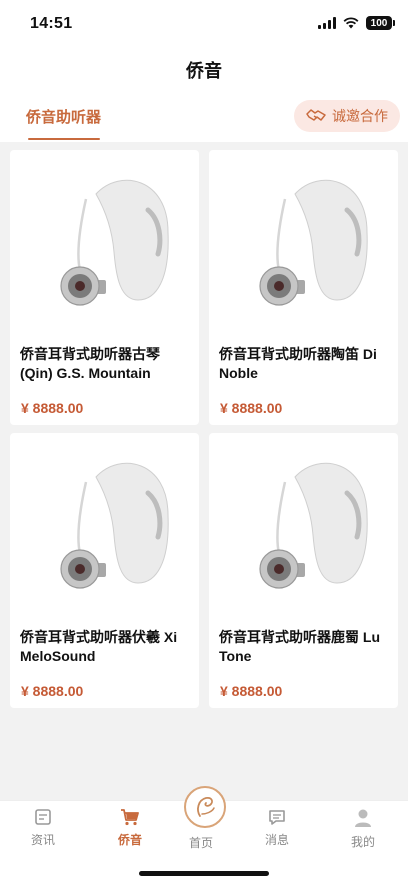 This screenshot has height=883, width=408. I want to click on status-time: 14:51, so click(51, 23).